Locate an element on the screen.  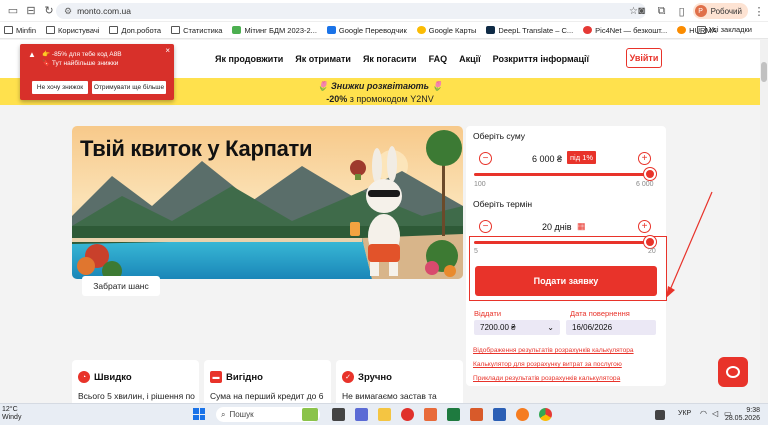
nav-item-faq: FAQ is located at coordinates (438, 59).